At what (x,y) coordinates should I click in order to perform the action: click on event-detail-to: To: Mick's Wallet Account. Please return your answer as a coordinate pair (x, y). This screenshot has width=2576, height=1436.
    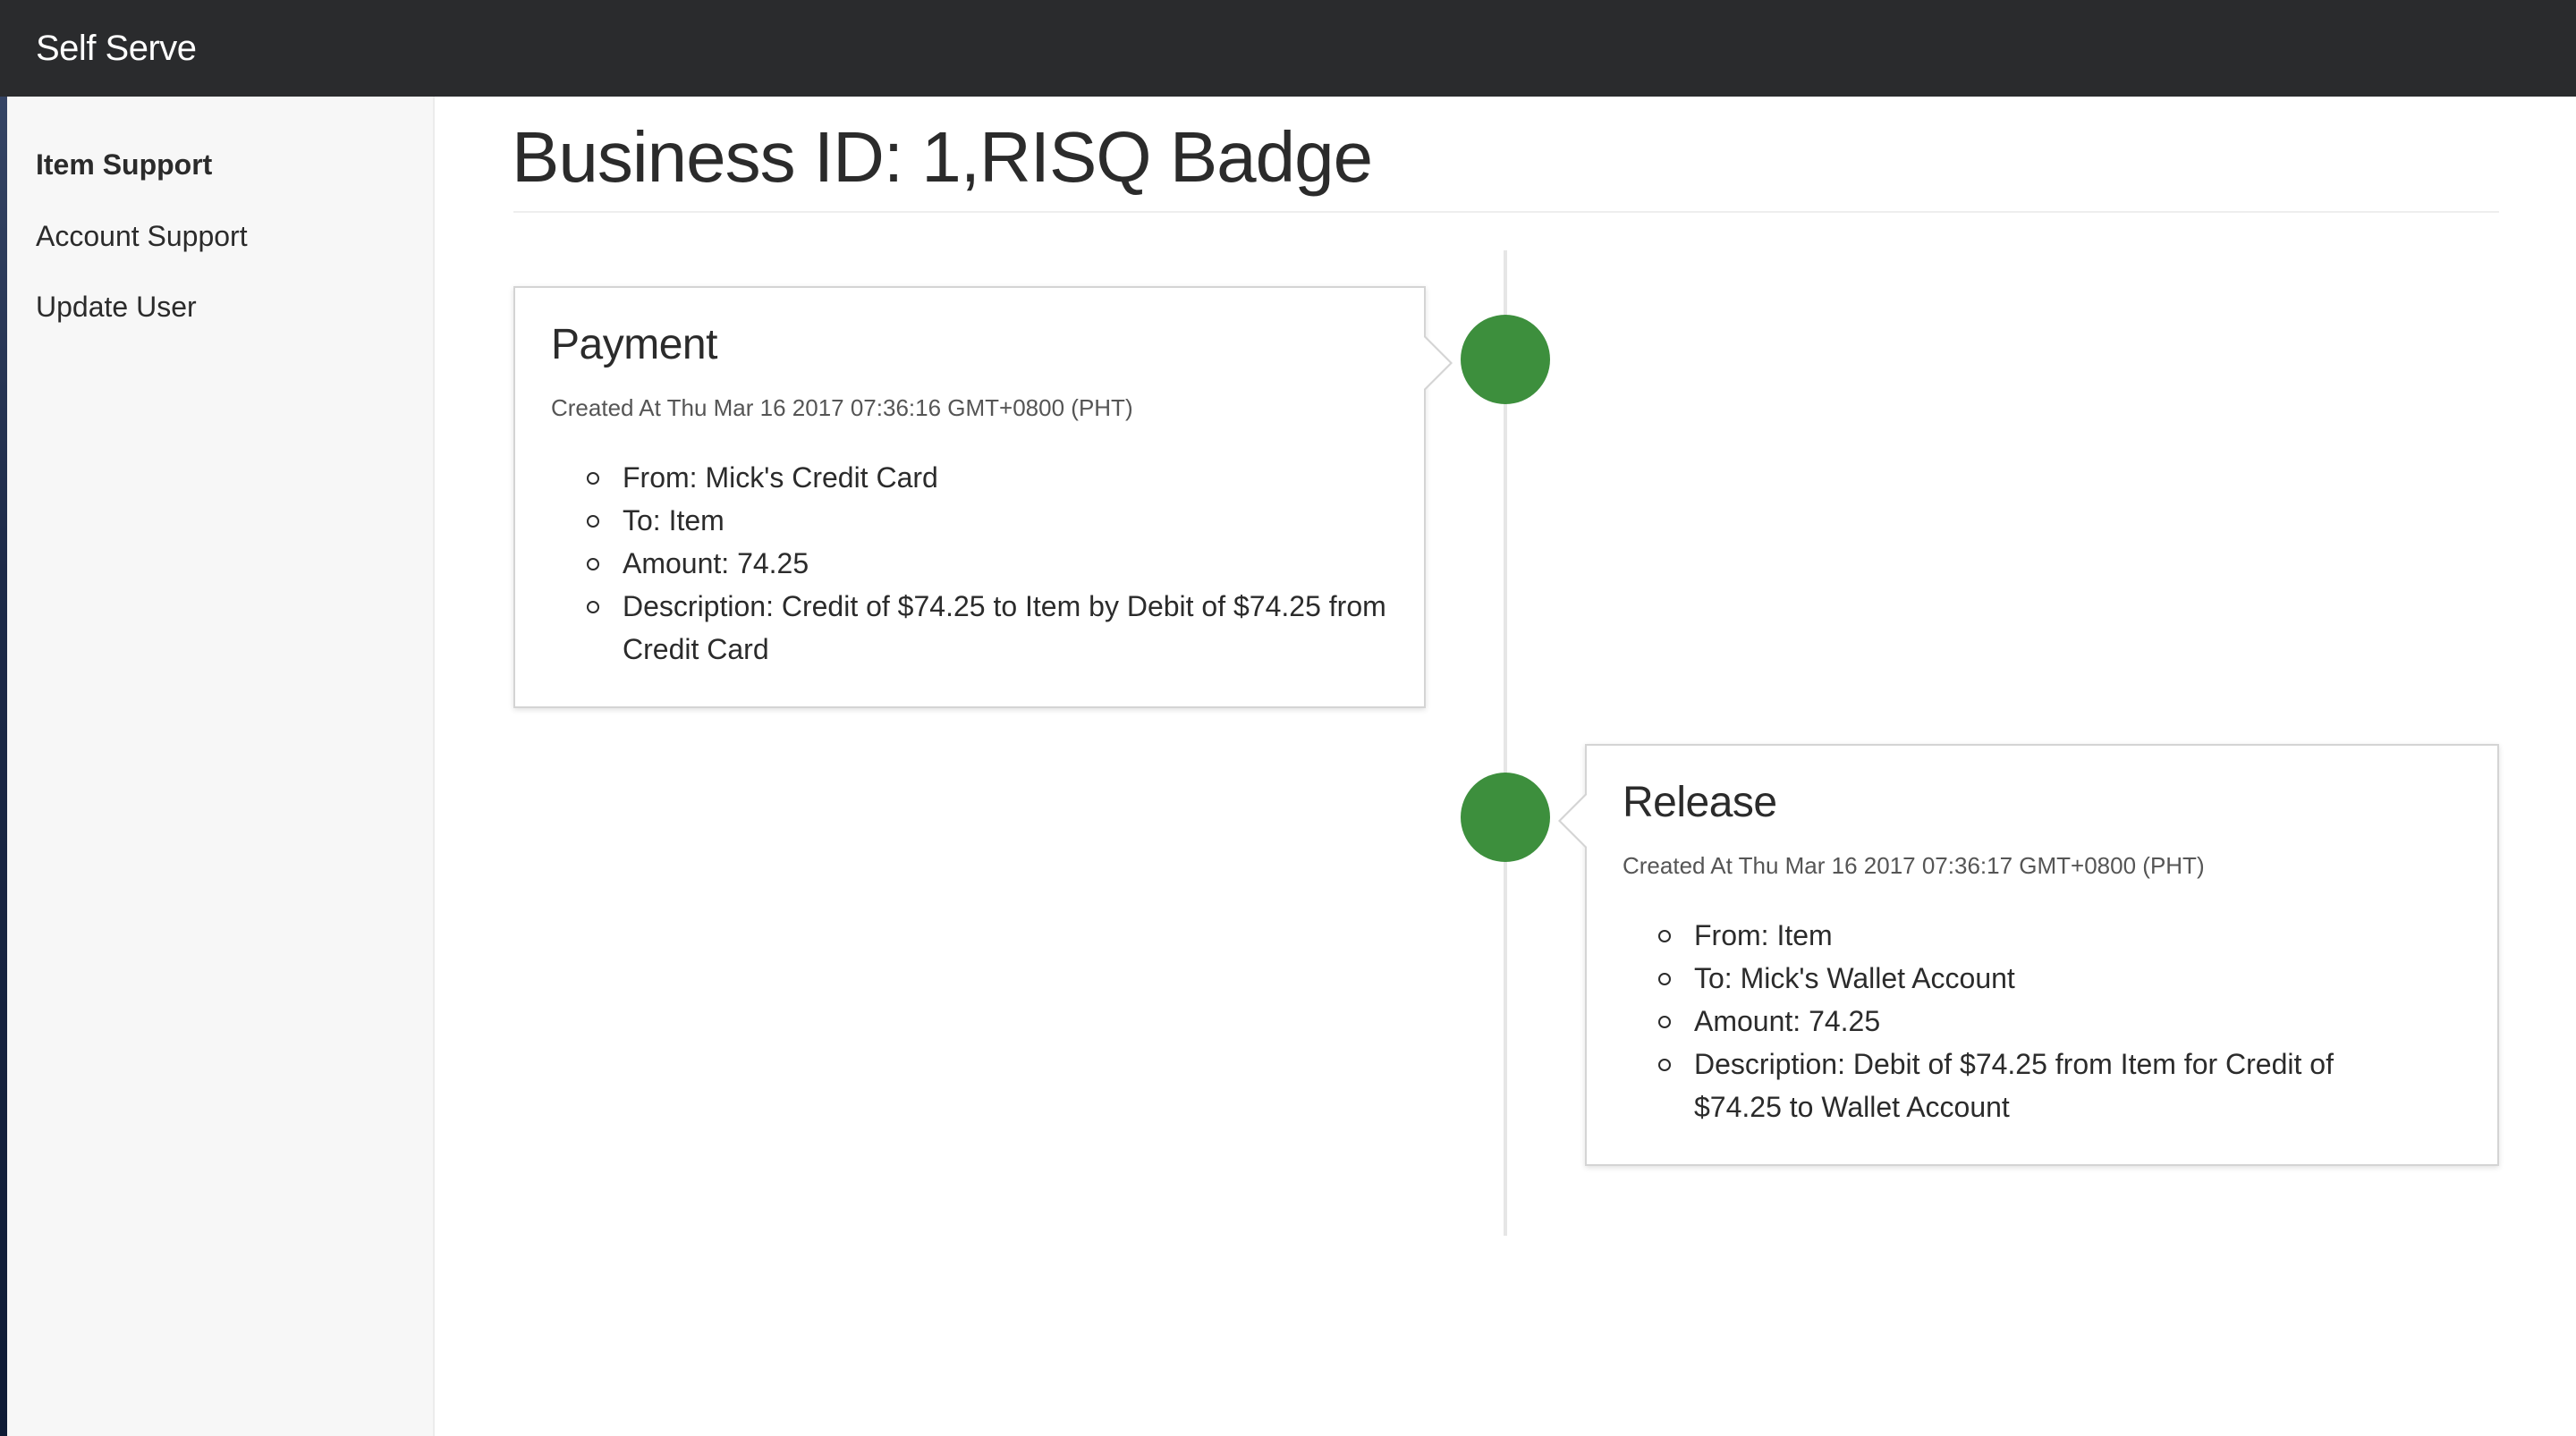
    Looking at the image, I should click on (2043, 978).